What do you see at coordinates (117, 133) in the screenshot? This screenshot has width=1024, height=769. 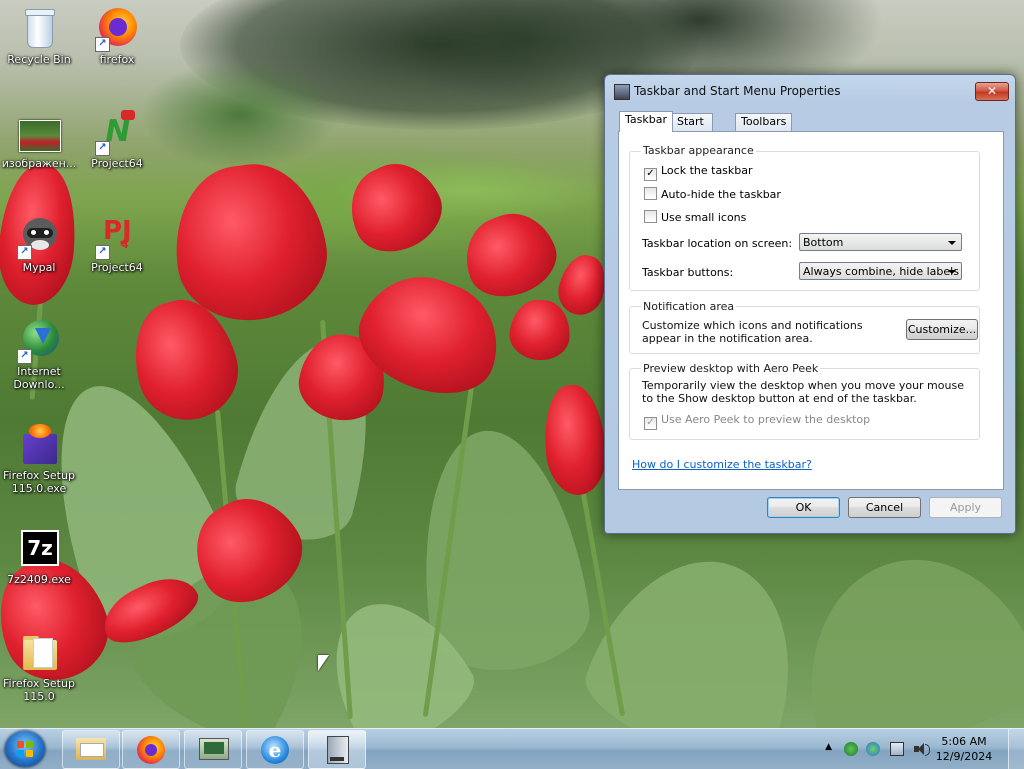 I see `project64-n64-icon: N ↗` at bounding box center [117, 133].